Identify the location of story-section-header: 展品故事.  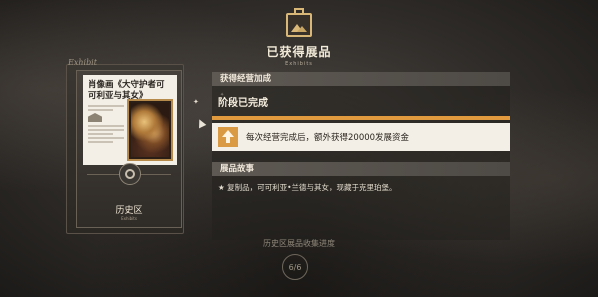
(361, 169).